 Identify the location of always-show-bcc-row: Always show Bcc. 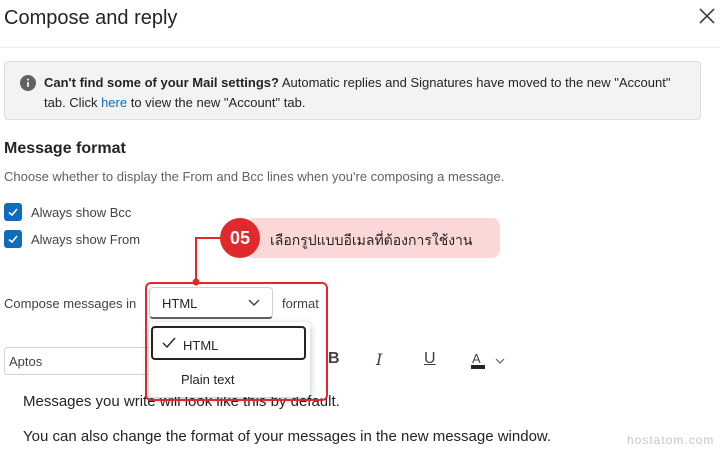
(67, 212).